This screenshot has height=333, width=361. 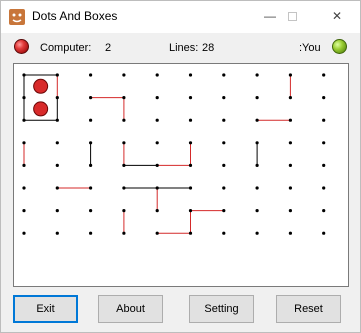 What do you see at coordinates (21, 46) in the screenshot?
I see `computer-ball-icon` at bounding box center [21, 46].